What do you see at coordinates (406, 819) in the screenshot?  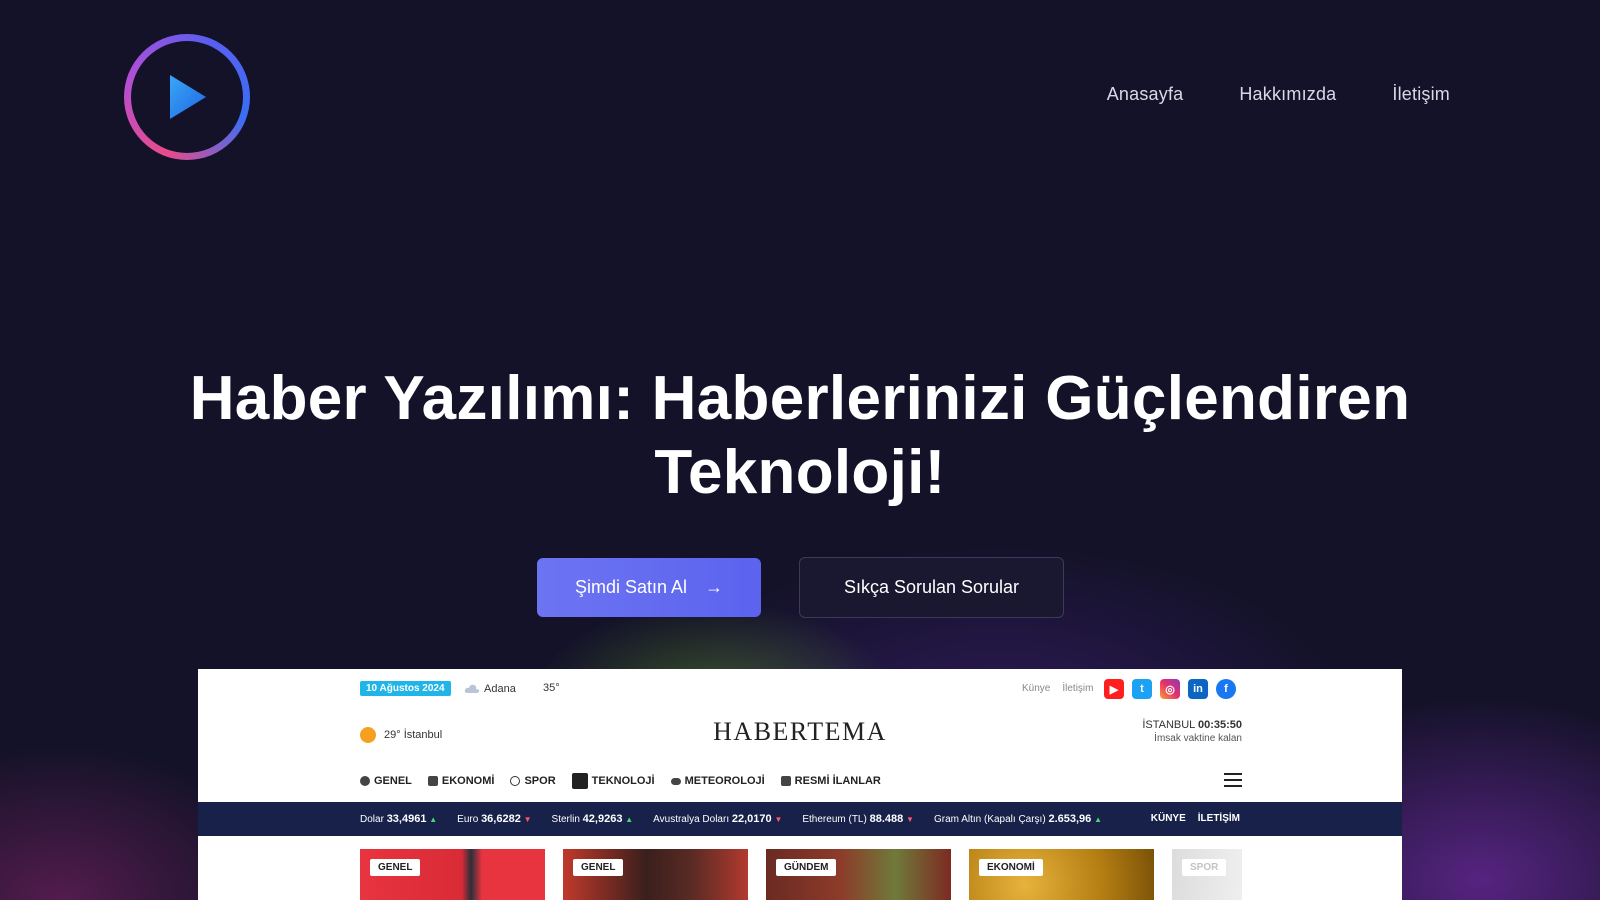 I see `ticker-value: 33,4961` at bounding box center [406, 819].